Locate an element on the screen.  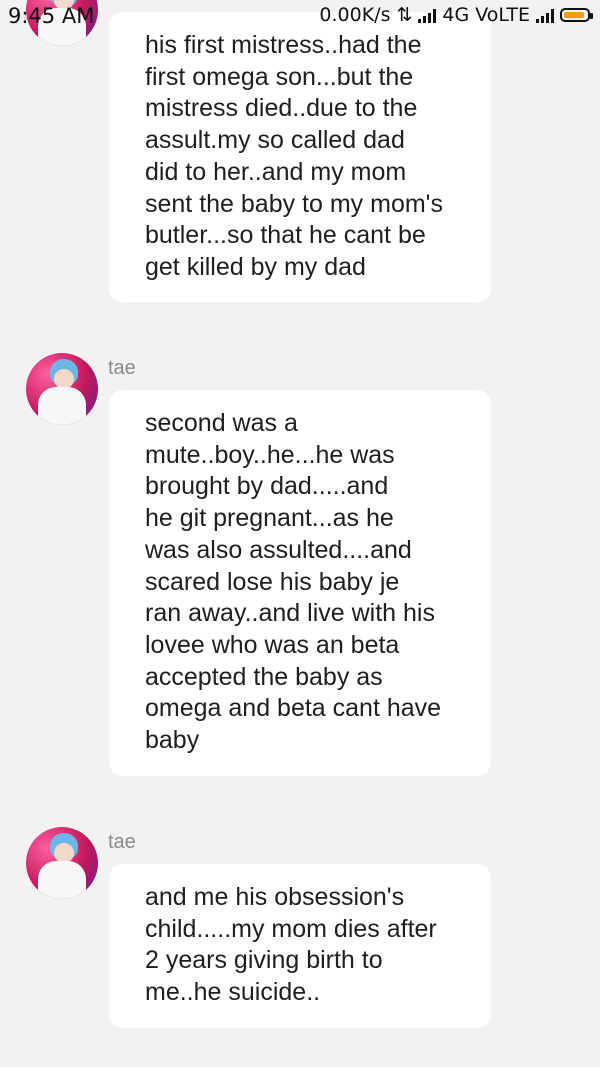
network-speed: 0.00K/s is located at coordinates (355, 15).